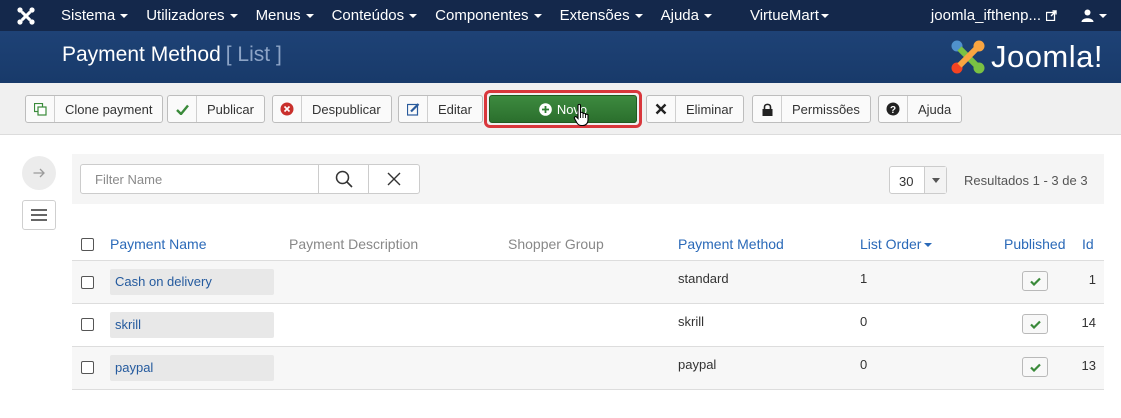 The image size is (1121, 418). Describe the element at coordinates (935, 109) in the screenshot. I see `help-label: Ajuda` at that location.